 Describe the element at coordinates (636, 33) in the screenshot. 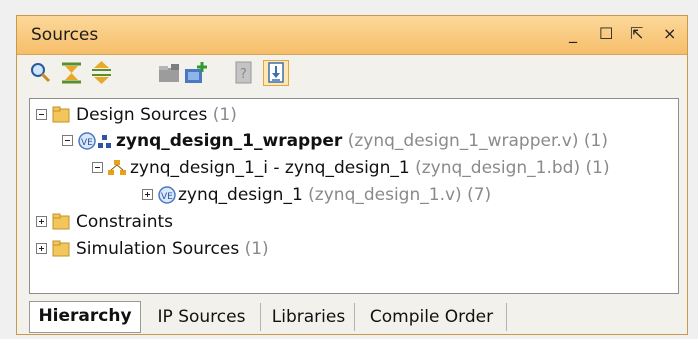

I see `restore-icon: ⇱` at that location.